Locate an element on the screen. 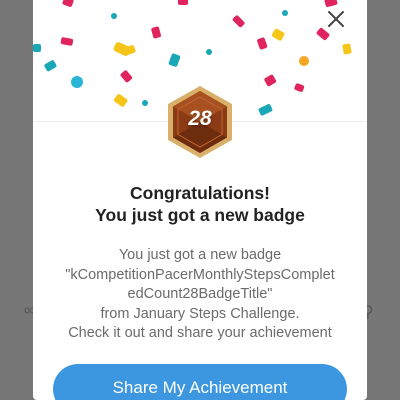 This screenshot has width=400, height=400. message-line-4: from January Steps Challenge. is located at coordinates (200, 313).